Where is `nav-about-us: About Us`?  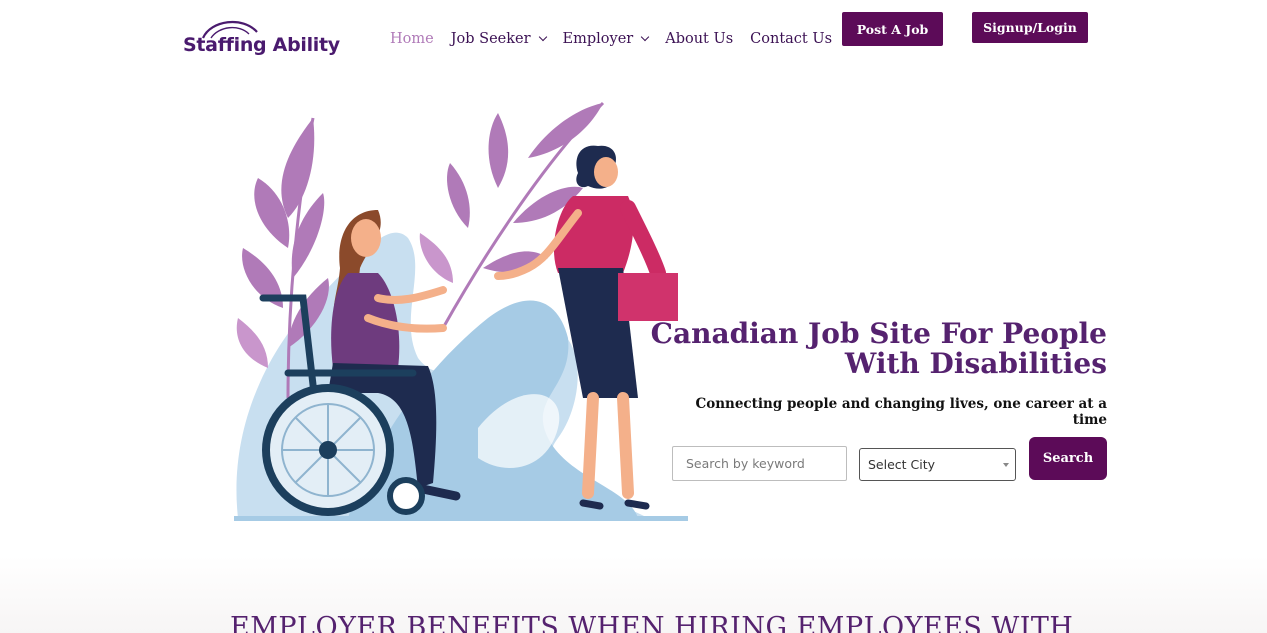 nav-about-us: About Us is located at coordinates (699, 39).